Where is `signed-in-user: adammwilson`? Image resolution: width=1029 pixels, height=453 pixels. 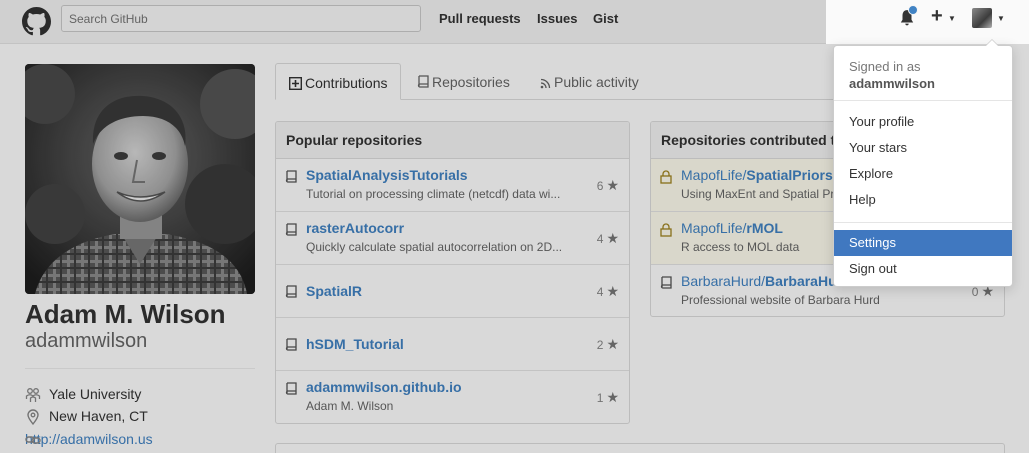
signed-in-user: adammwilson is located at coordinates (892, 83).